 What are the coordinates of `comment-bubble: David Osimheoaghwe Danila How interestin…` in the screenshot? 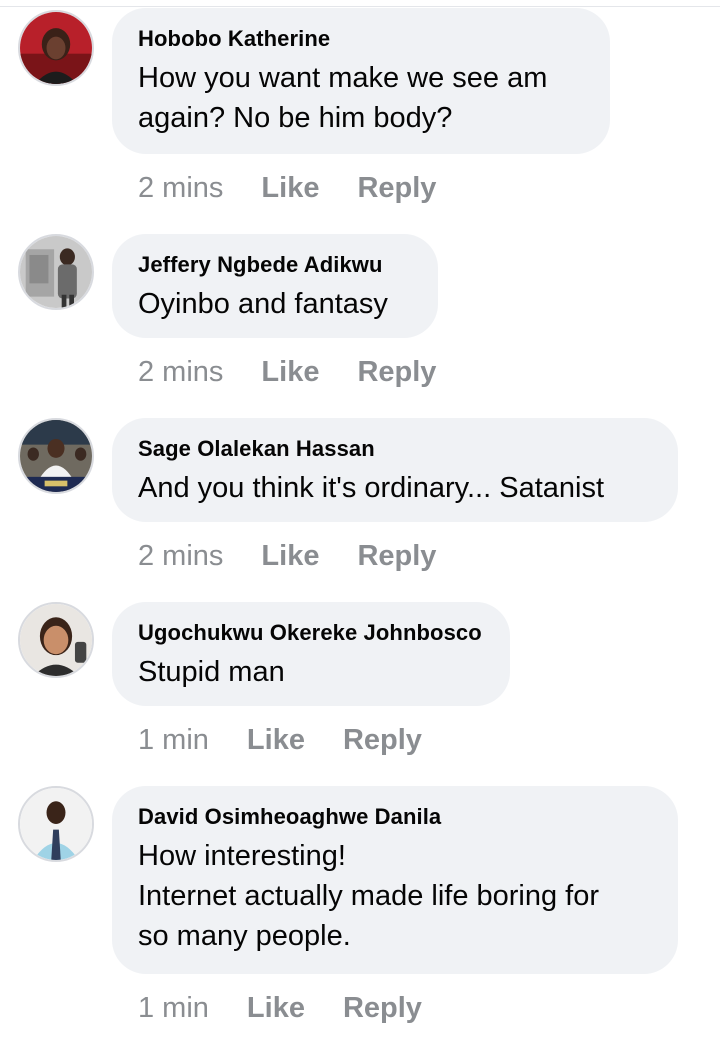 It's located at (395, 880).